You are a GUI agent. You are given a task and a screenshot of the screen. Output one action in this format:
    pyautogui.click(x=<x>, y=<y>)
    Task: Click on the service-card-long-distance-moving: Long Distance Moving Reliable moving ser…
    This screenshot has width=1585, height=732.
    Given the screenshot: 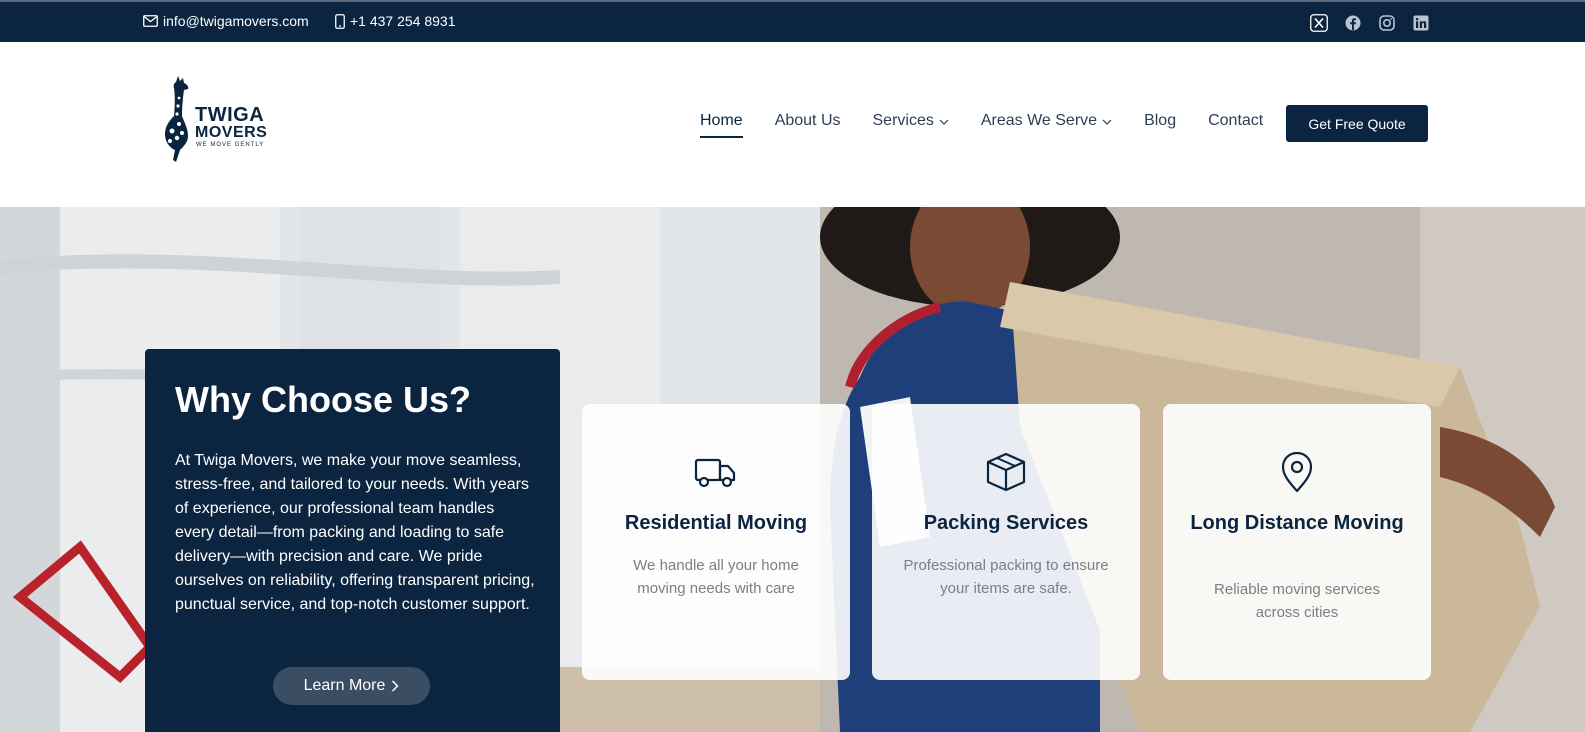 What is the action you would take?
    pyautogui.click(x=1297, y=542)
    